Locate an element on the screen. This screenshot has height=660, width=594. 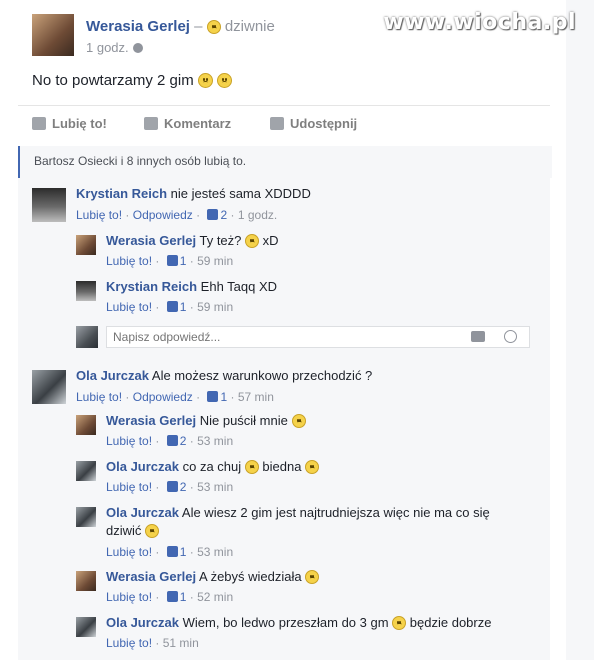
comment-meta: Lubię to! · Odpowiedz · 2 · 1 godz. is located at coordinates (176, 215).